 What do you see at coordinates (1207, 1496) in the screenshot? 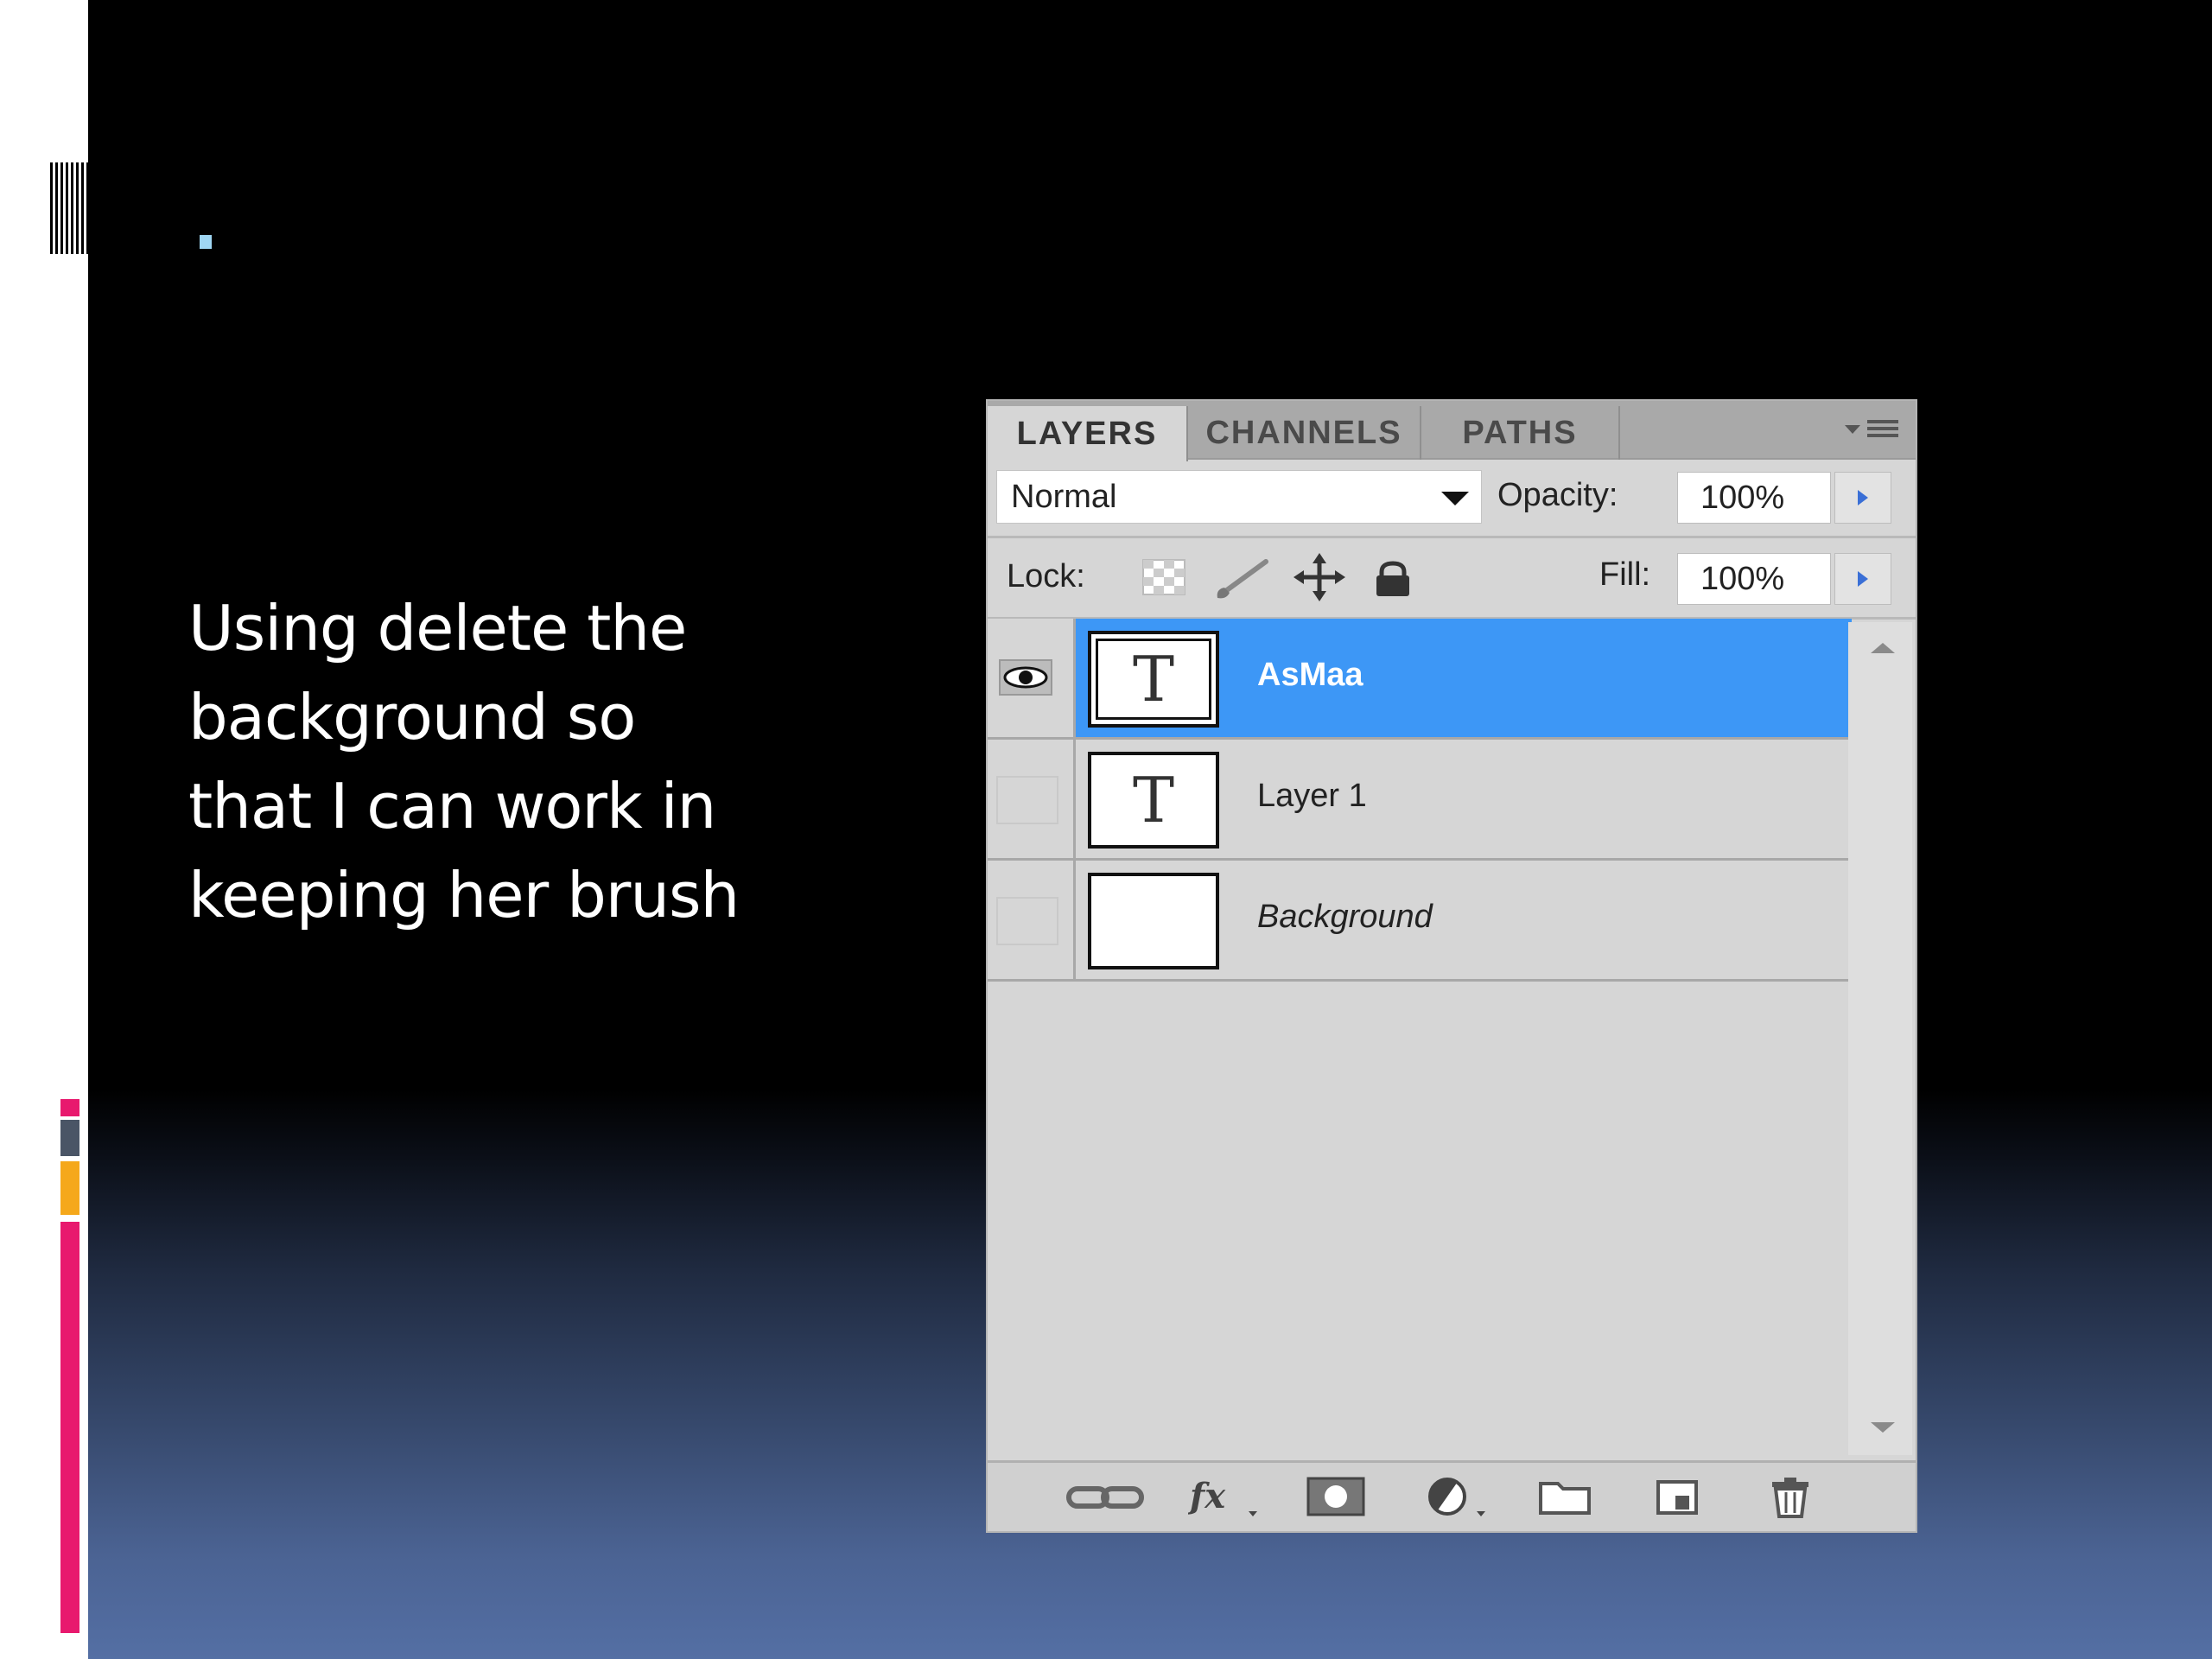
I see `svg-text: fx` at bounding box center [1207, 1496].